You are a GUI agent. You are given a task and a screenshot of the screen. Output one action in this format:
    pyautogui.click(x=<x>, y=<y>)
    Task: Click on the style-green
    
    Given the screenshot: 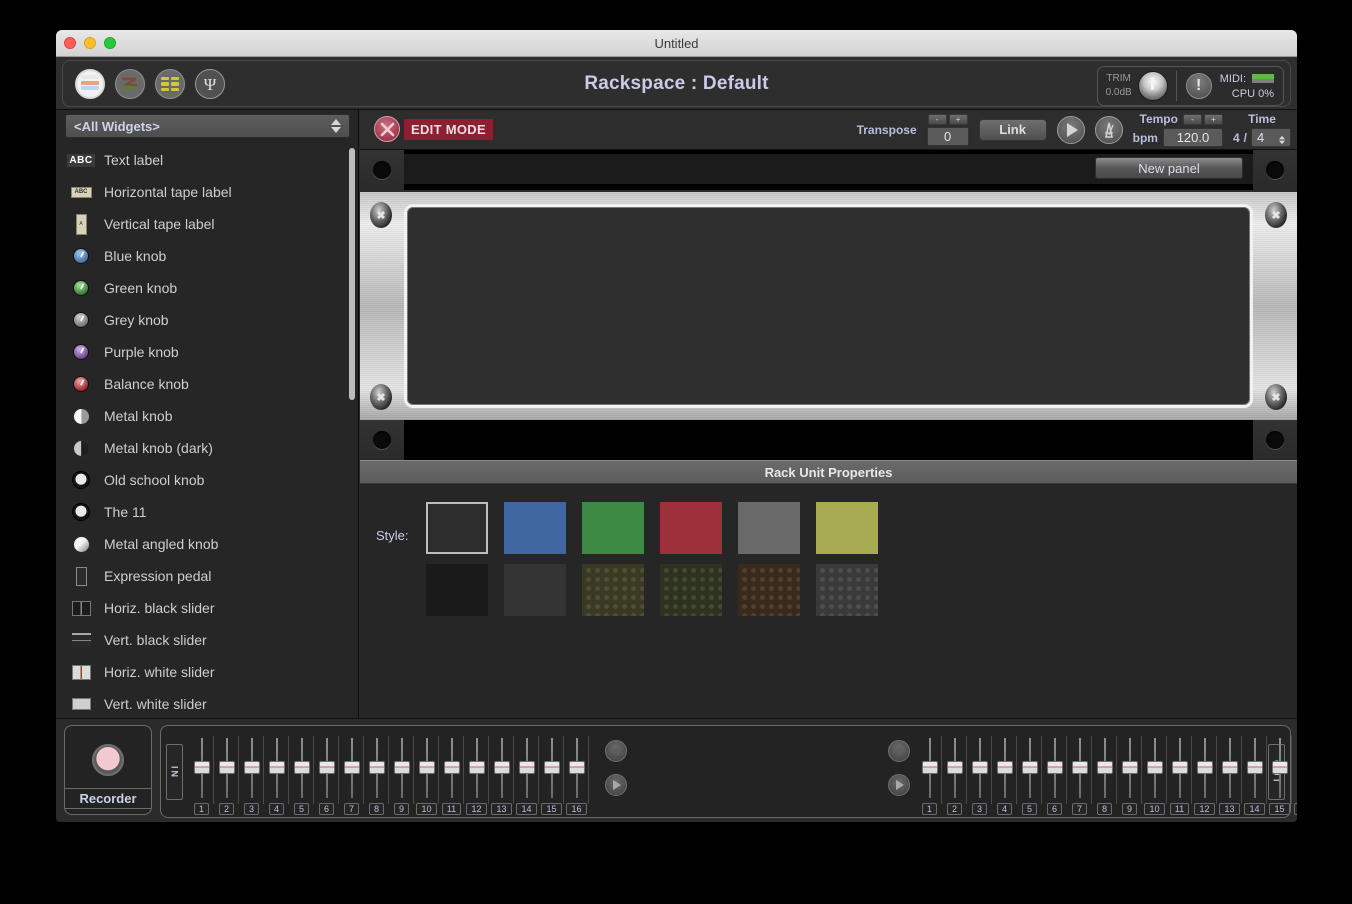 What is the action you would take?
    pyautogui.click(x=613, y=528)
    